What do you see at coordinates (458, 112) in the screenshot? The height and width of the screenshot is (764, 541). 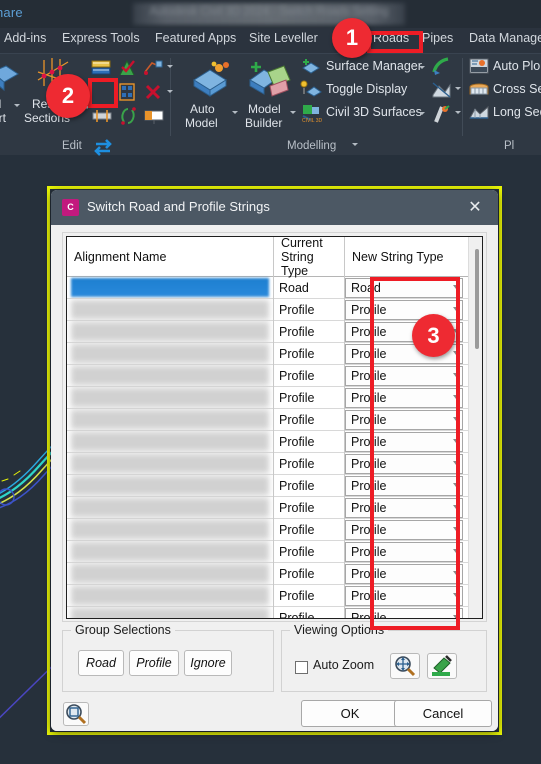 I see `road-tool-dropdown-arrow` at bounding box center [458, 112].